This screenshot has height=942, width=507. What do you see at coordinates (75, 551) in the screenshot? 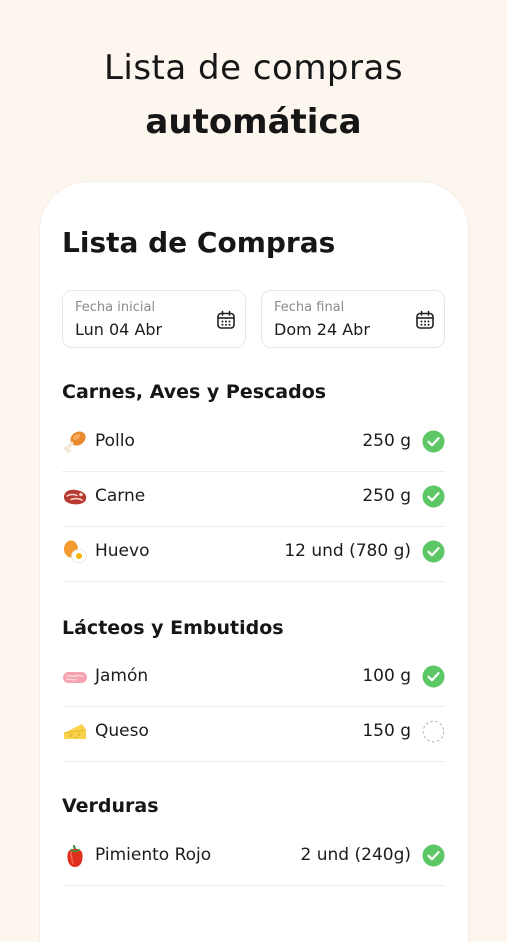
I see `egg-icon` at bounding box center [75, 551].